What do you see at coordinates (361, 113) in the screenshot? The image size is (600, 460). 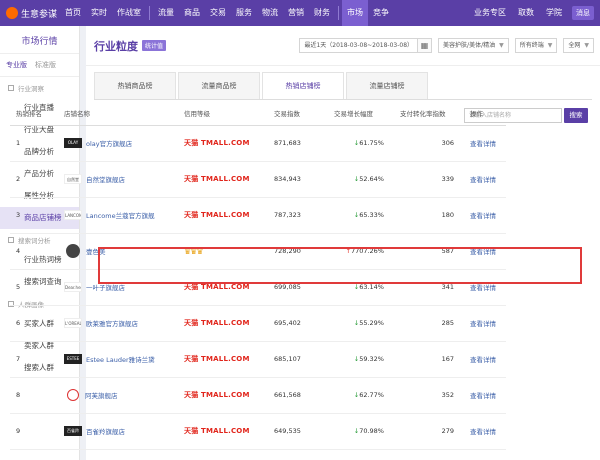 I see `col-growth: 交易增长幅度` at bounding box center [361, 113].